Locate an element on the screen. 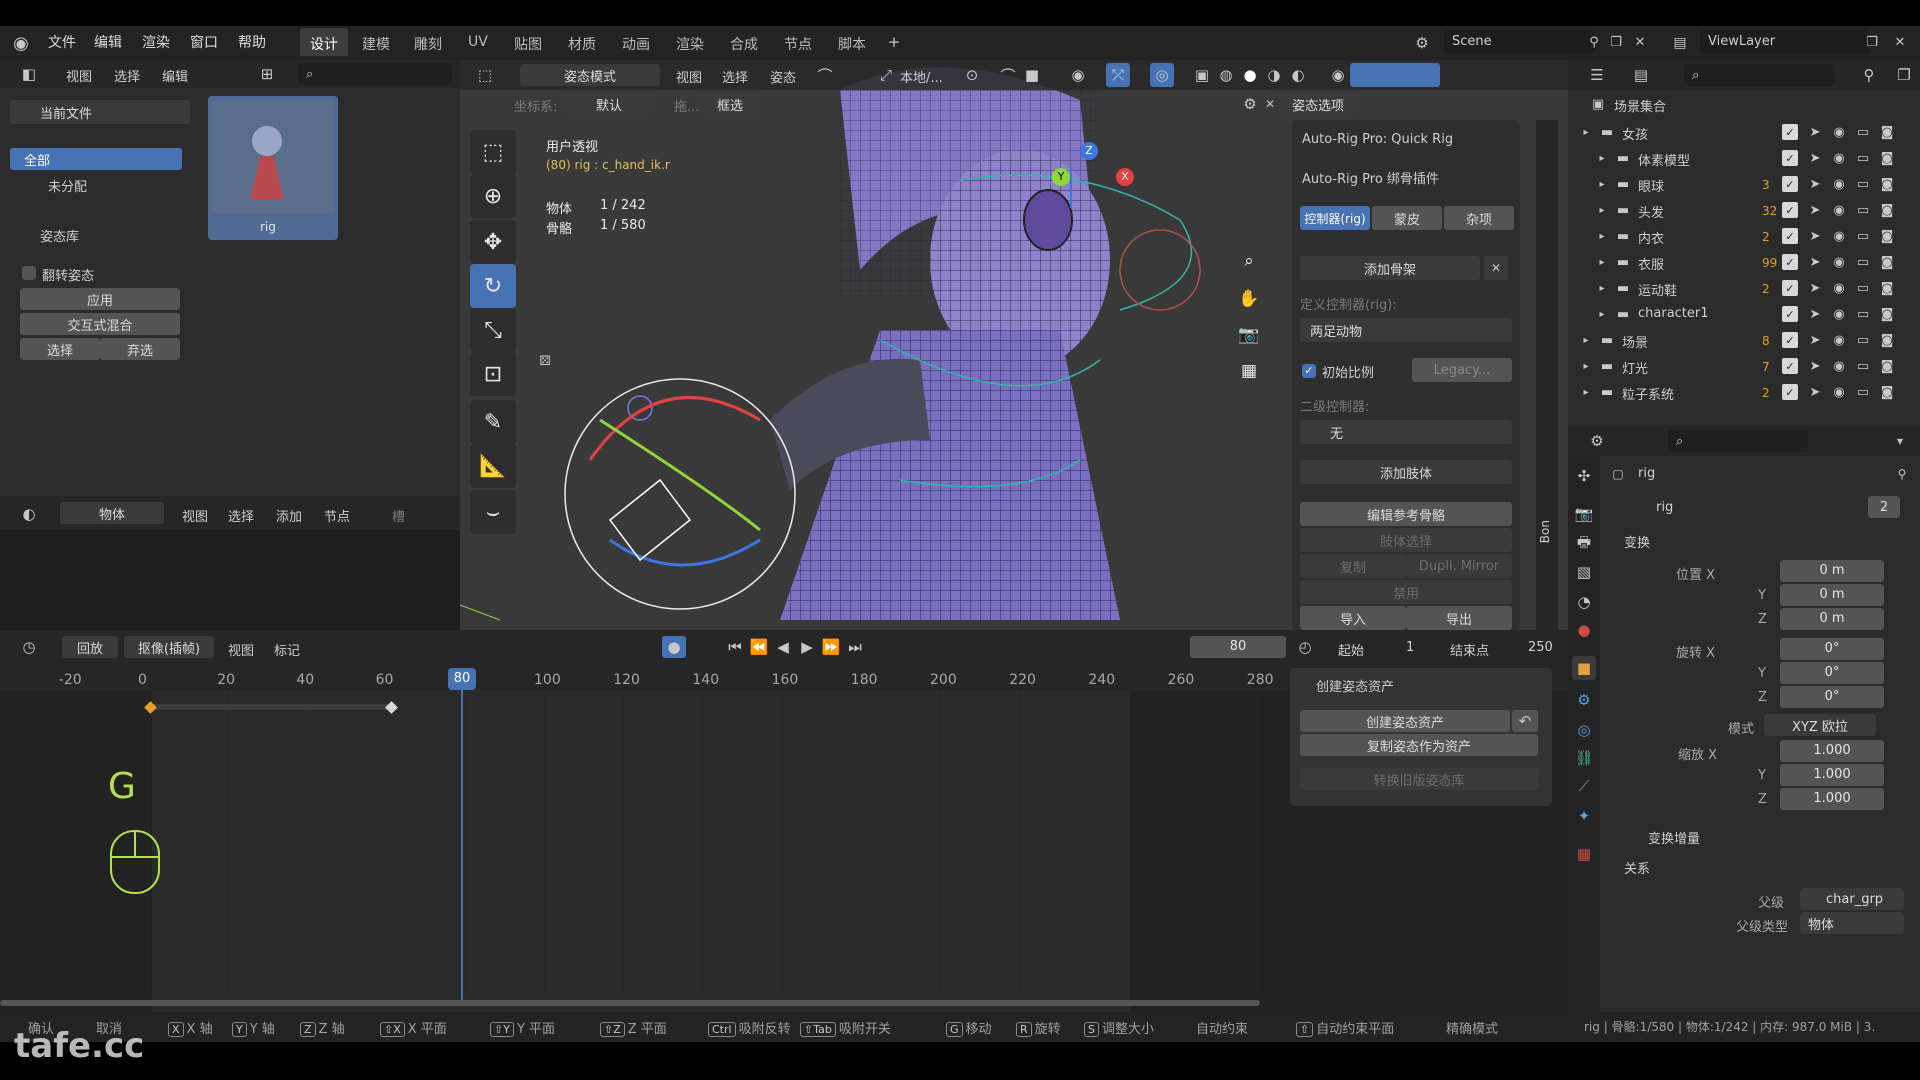 This screenshot has width=1920, height=1080. quick-rig-heading: Auto-Rig Pro: Quick Rig is located at coordinates (1377, 139).